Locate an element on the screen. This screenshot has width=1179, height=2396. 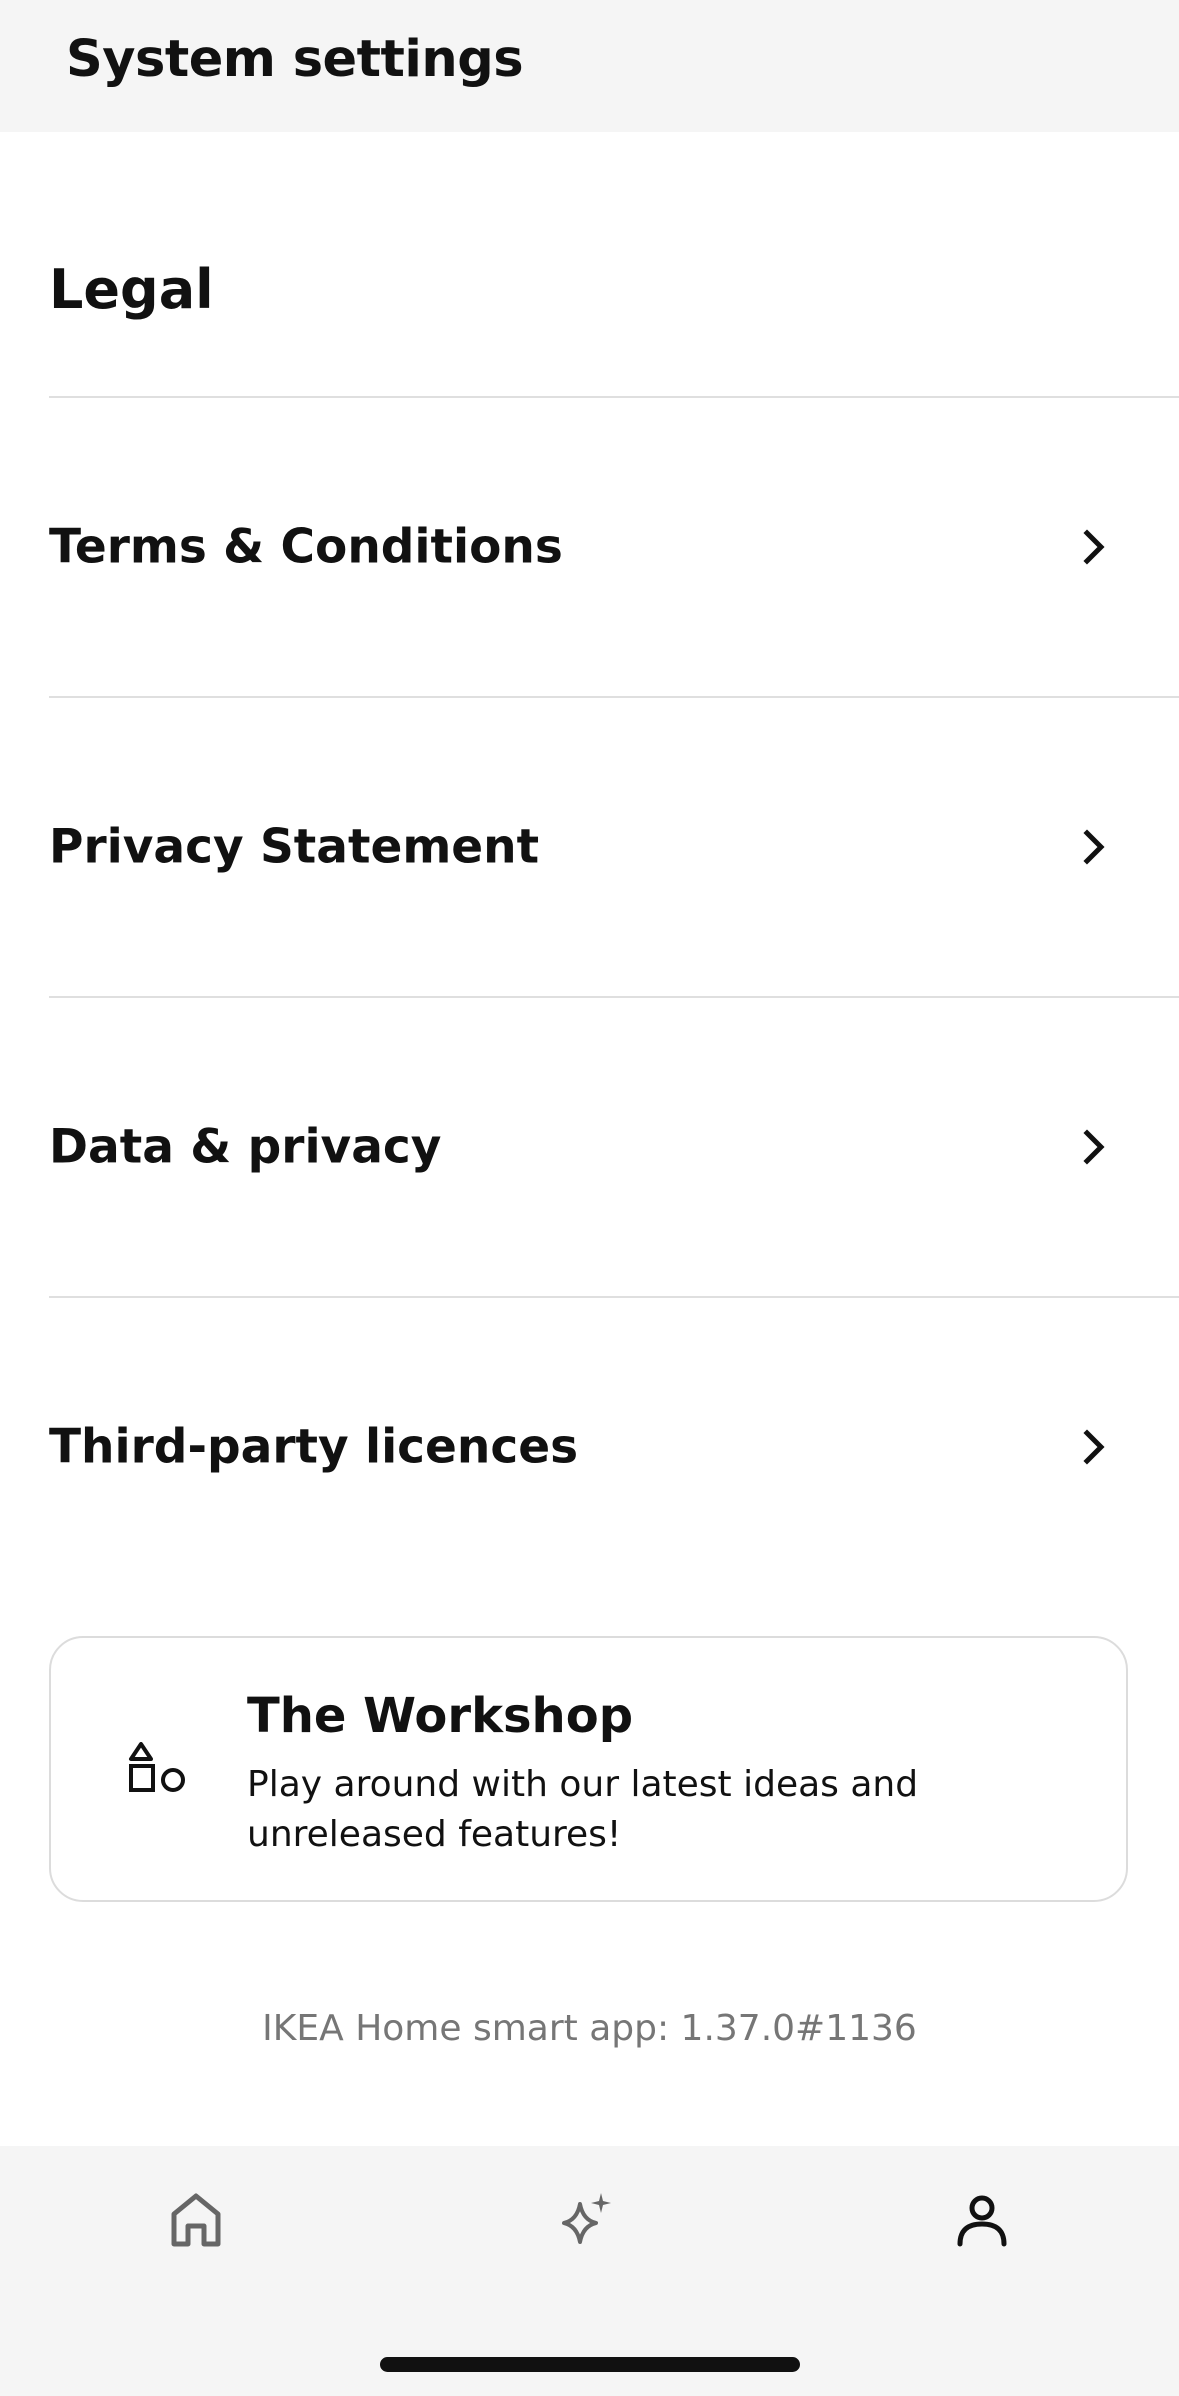
app-version-text: IKEA Home smart app: 1.37.0#1136 is located at coordinates (589, 2028).